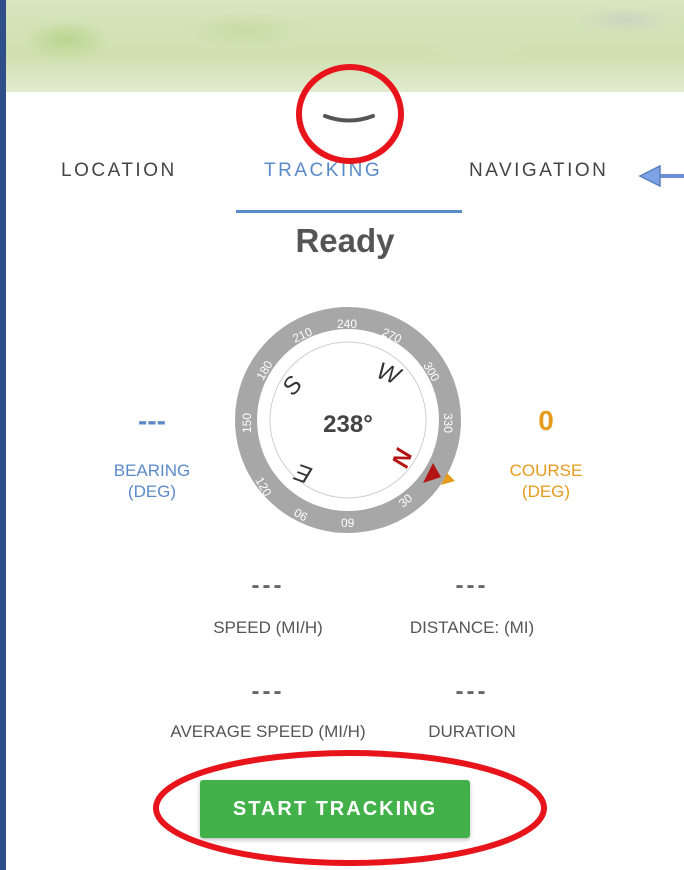  I want to click on active-tab-indicator, so click(349, 211).